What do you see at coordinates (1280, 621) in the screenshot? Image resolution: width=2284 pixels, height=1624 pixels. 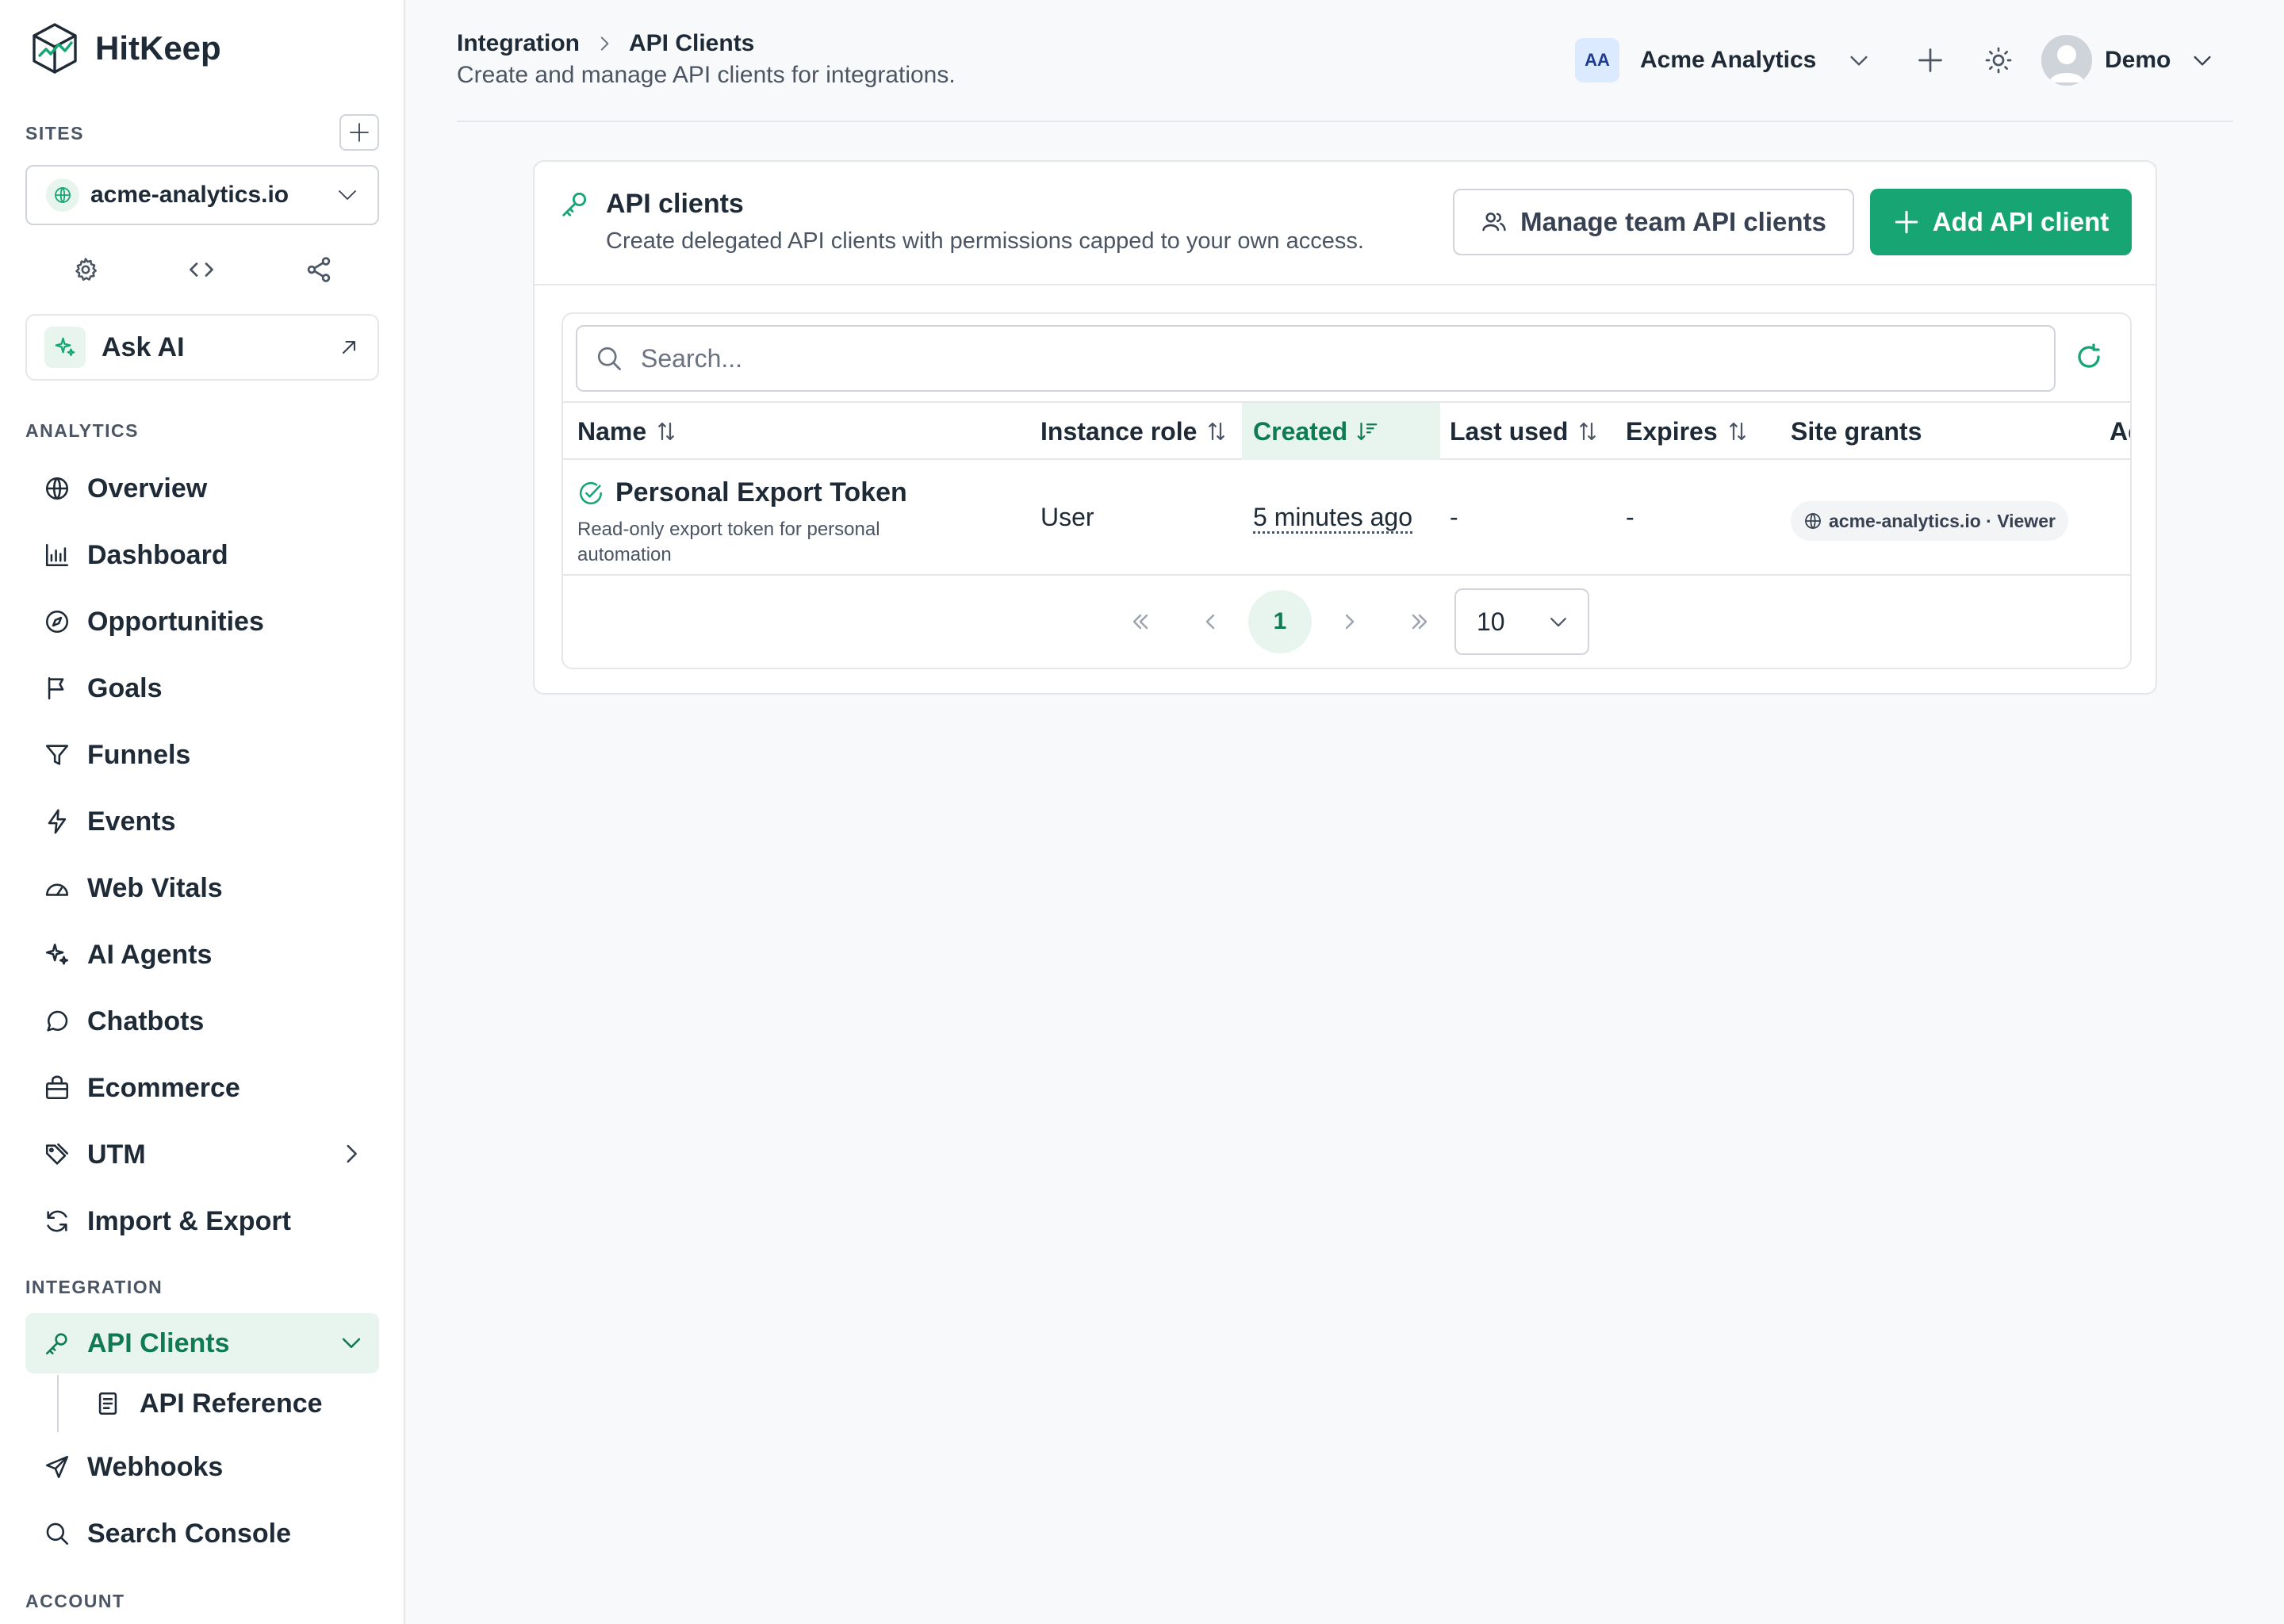 I see `page-button-current: 1` at bounding box center [1280, 621].